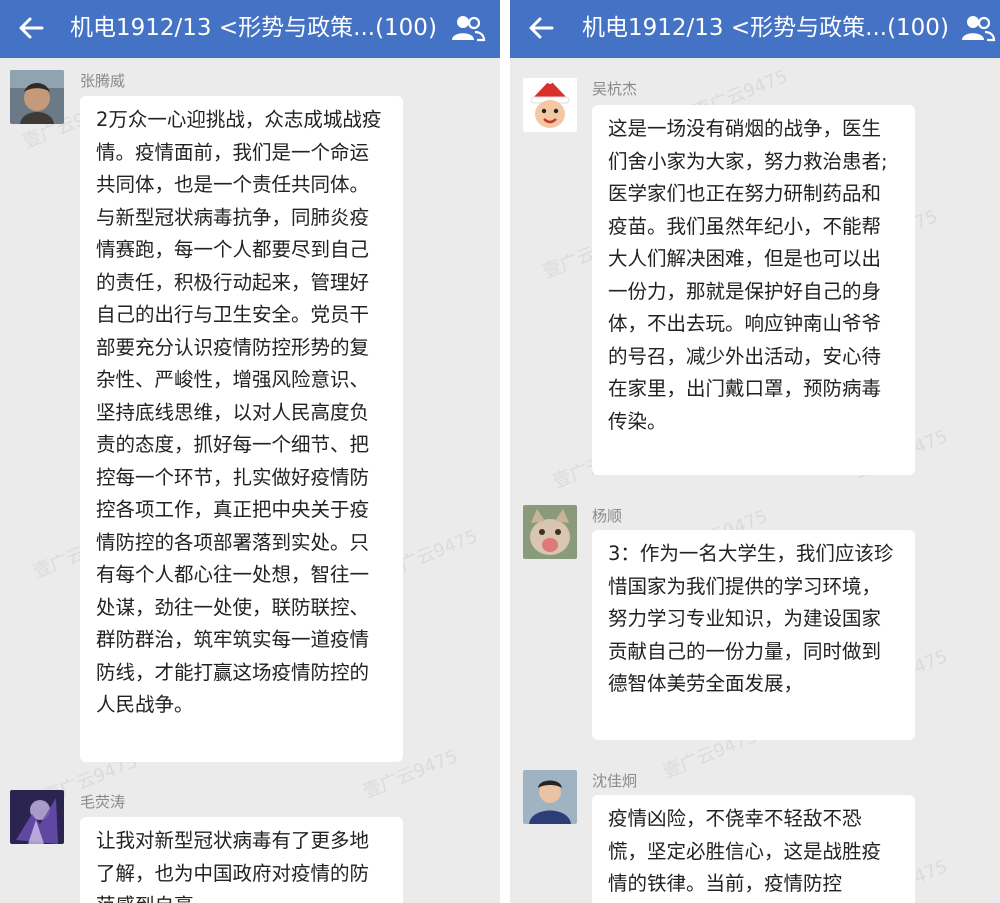  Describe the element at coordinates (753, 849) in the screenshot. I see `message-bubble: 疫情凶险，不侥幸不轻敌不恐慌，坚定必胜信心，这是战胜疫情的铁律。当前，疫情防控` at that location.